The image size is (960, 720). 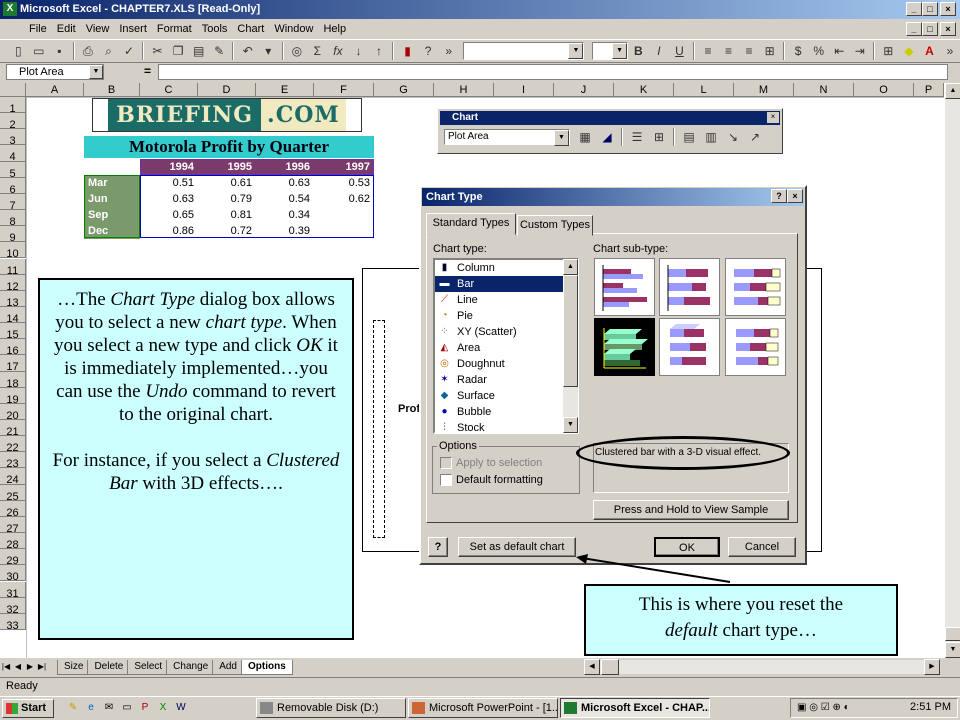 What do you see at coordinates (764, 90) in the screenshot?
I see `column-header: M` at bounding box center [764, 90].